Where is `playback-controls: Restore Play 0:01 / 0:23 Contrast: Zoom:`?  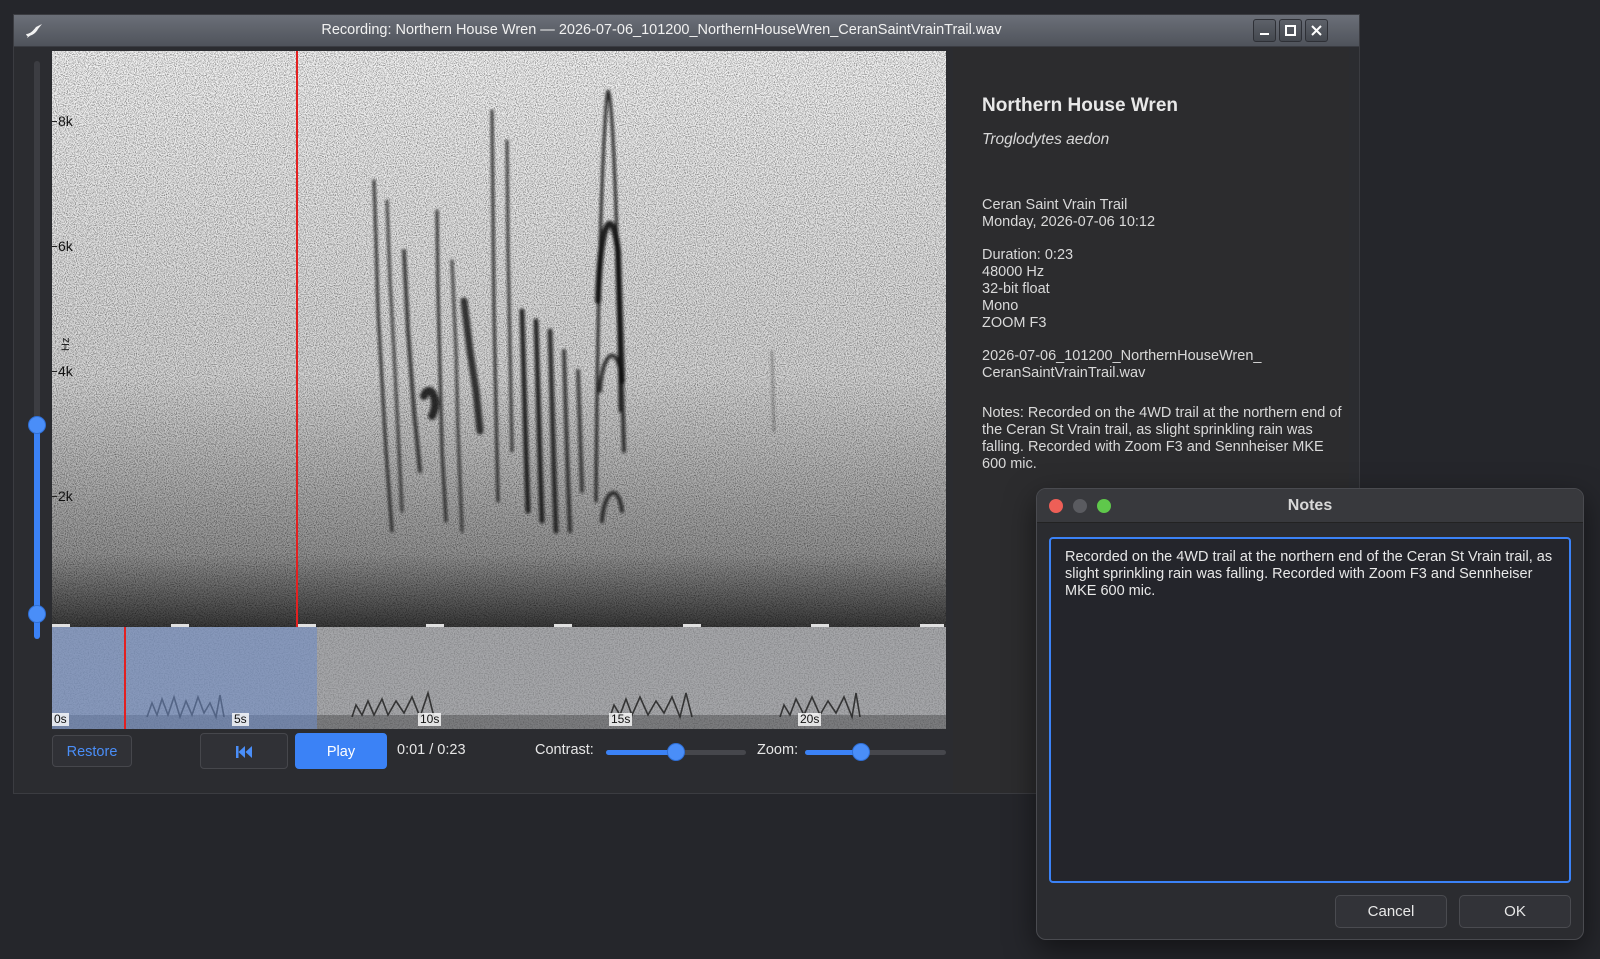 playback-controls: Restore Play 0:01 / 0:23 Contrast: Zoom: is located at coordinates (499, 753).